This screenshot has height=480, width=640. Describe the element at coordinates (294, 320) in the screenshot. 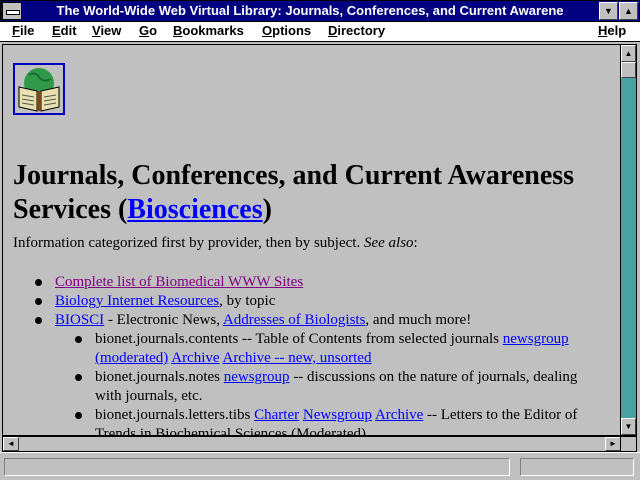

I see `addresses-of-biologists-link: Addresses of Biologists` at that location.